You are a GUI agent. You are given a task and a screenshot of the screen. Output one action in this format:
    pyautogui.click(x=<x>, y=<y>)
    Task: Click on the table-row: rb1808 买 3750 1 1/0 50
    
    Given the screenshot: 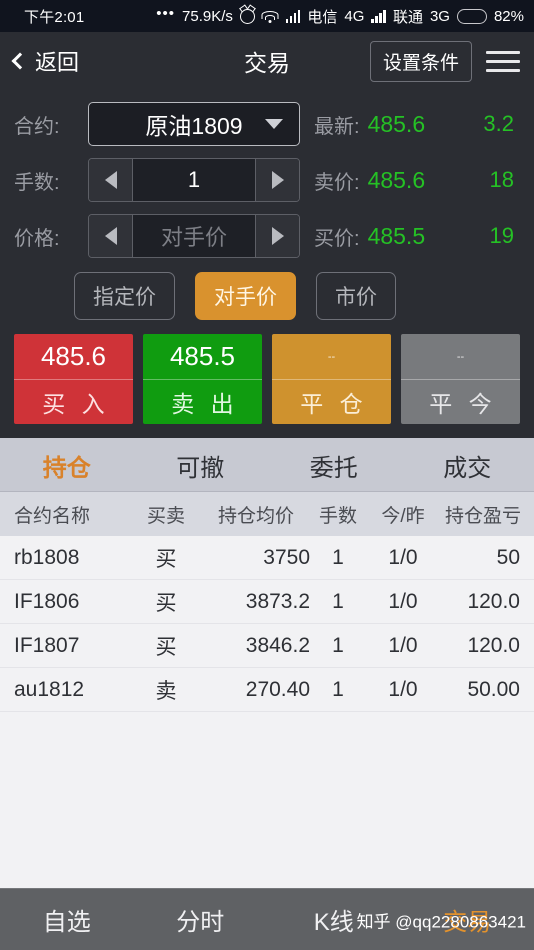 What is the action you would take?
    pyautogui.click(x=267, y=558)
    